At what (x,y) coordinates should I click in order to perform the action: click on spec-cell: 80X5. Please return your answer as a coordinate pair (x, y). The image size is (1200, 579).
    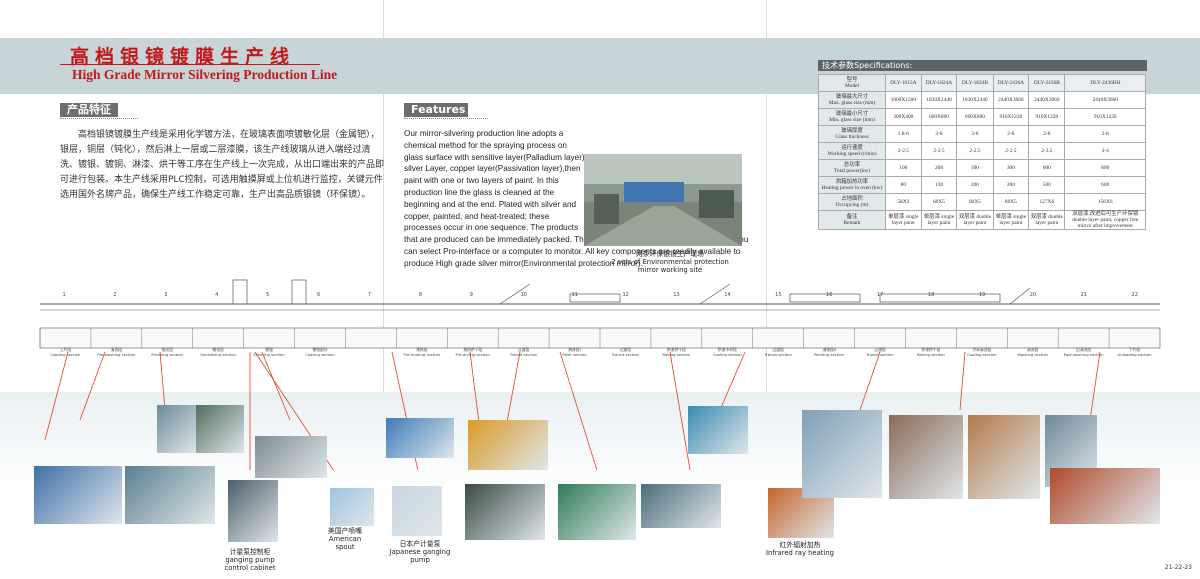
    Looking at the image, I should click on (1011, 202).